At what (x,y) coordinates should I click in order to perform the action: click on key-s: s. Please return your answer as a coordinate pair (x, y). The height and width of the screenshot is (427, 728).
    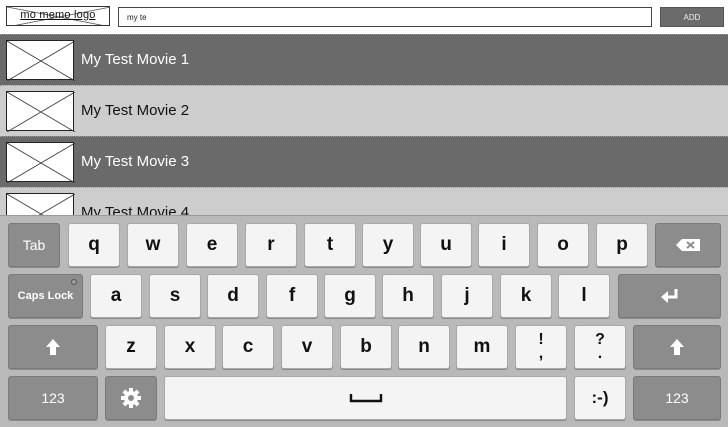
    Looking at the image, I should click on (175, 296).